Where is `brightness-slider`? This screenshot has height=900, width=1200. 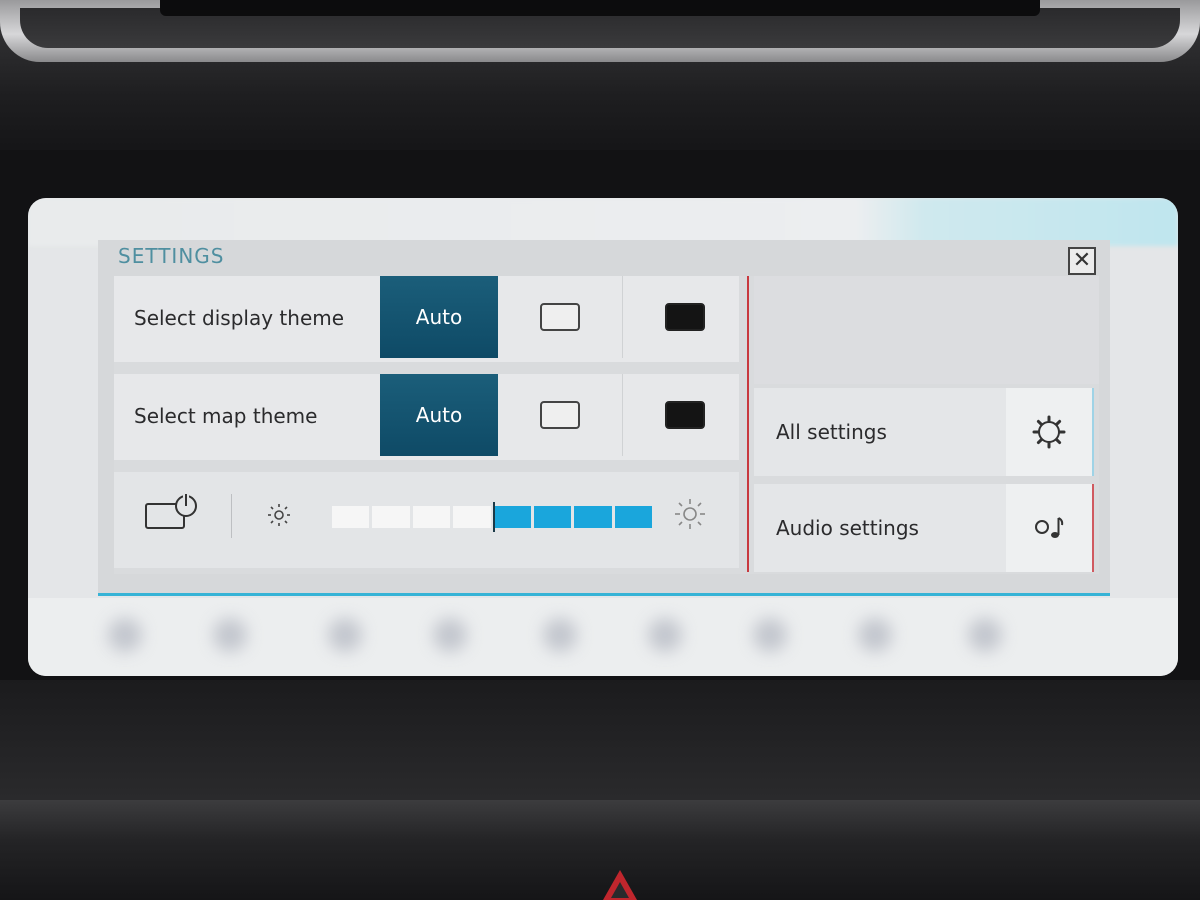 brightness-slider is located at coordinates (492, 517).